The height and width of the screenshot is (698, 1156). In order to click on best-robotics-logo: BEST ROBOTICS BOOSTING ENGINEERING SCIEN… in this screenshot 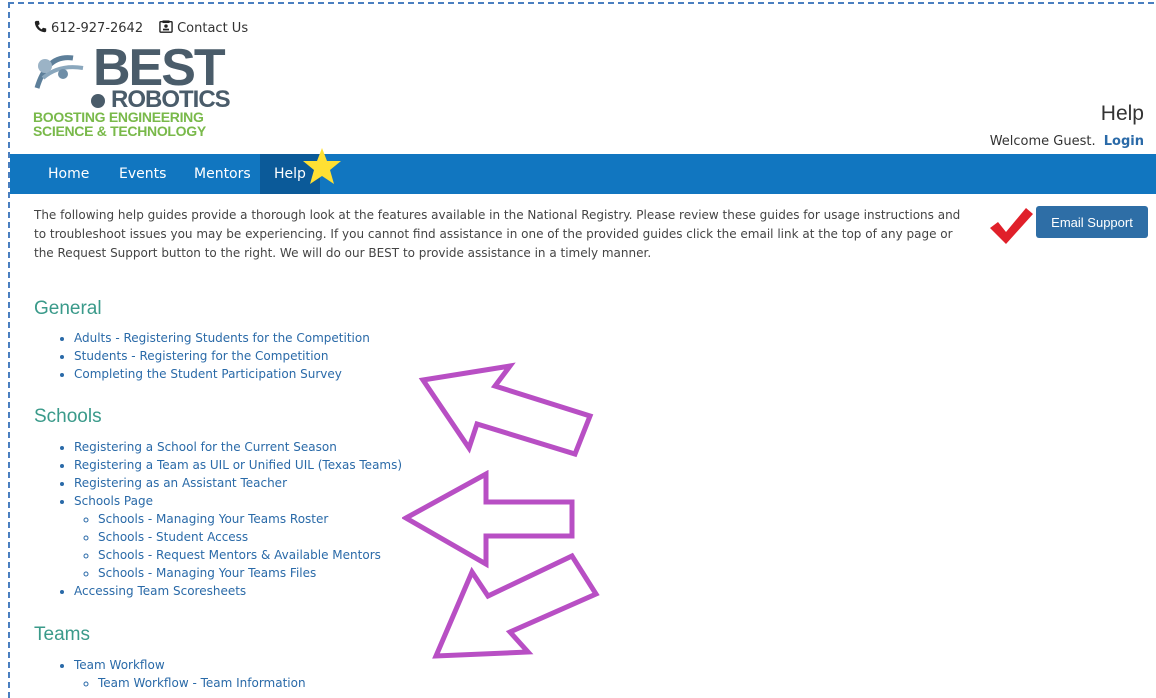, I will do `click(132, 91)`.